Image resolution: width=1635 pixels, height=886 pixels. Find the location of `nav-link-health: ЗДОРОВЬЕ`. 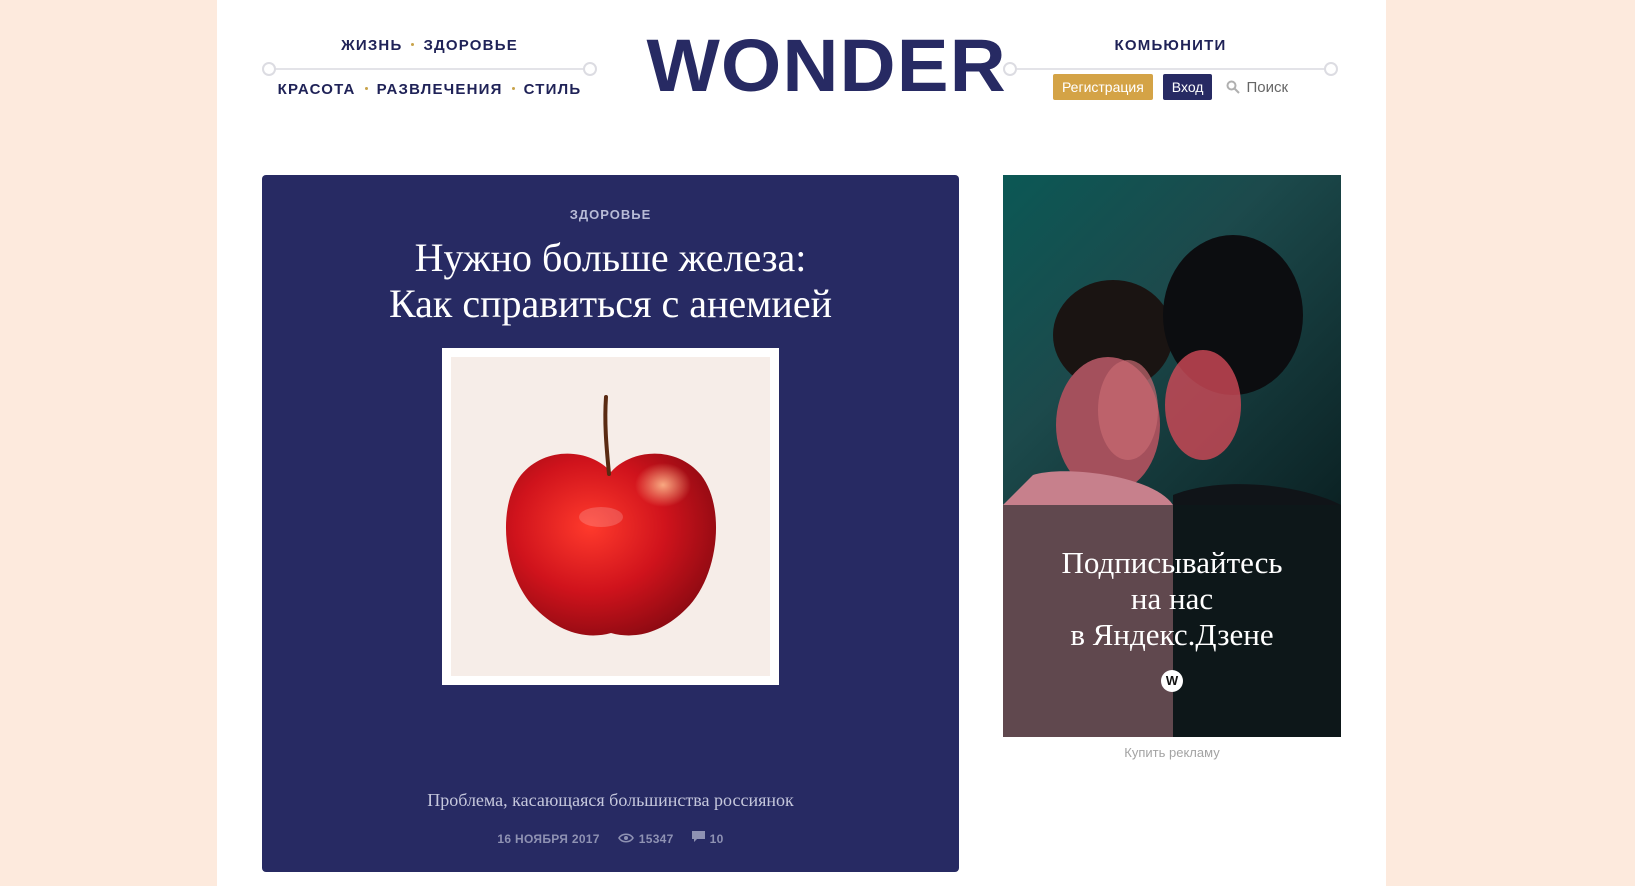

nav-link-health: ЗДОРОВЬЕ is located at coordinates (470, 45).